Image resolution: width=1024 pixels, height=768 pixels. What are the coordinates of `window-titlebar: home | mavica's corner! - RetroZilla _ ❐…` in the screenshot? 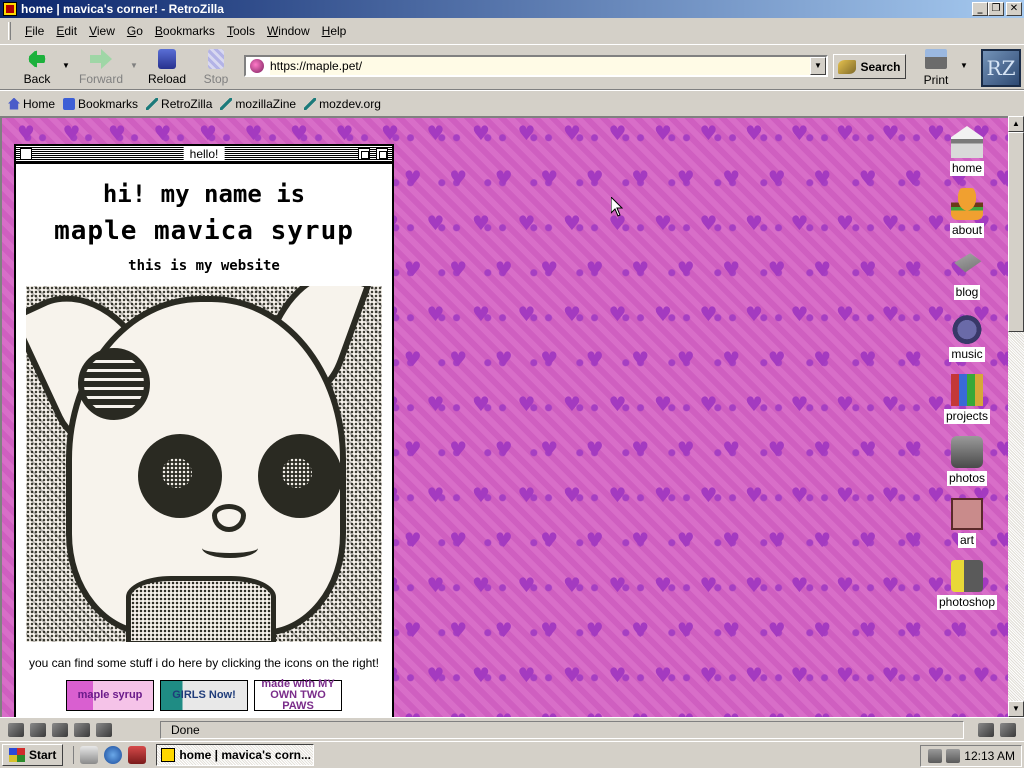 It's located at (512, 9).